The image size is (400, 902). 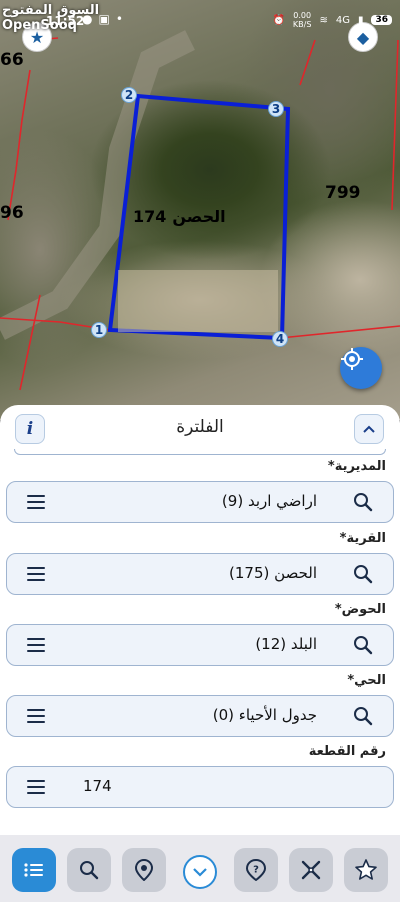 I want to click on collapse-button, so click(x=369, y=429).